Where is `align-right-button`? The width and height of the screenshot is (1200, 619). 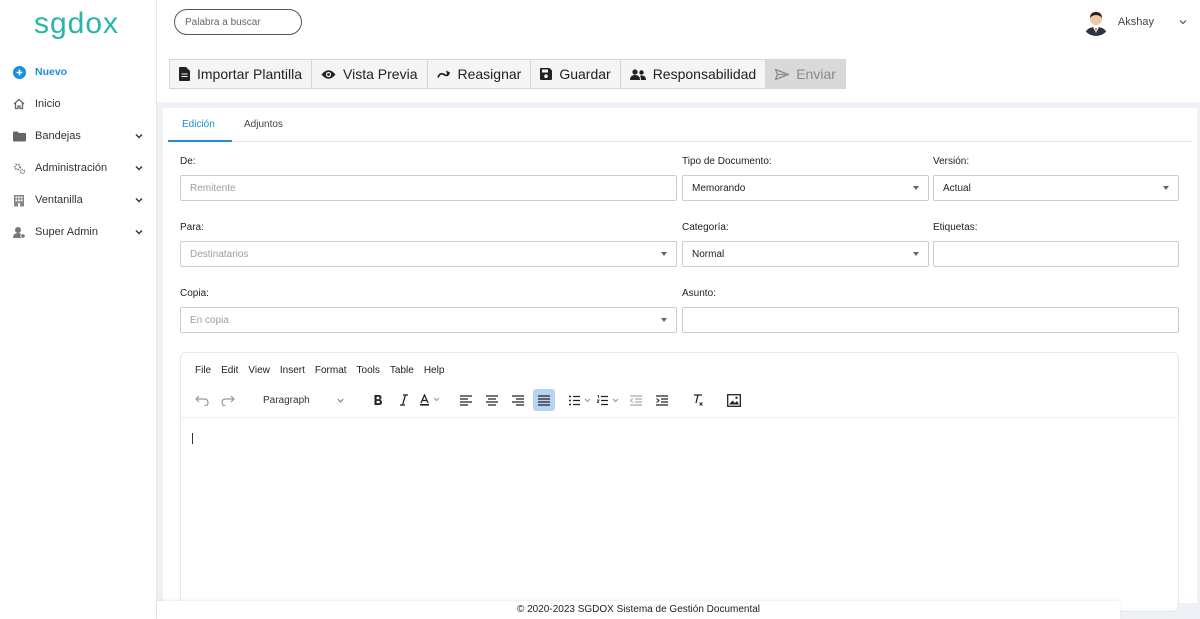
align-right-button is located at coordinates (518, 400).